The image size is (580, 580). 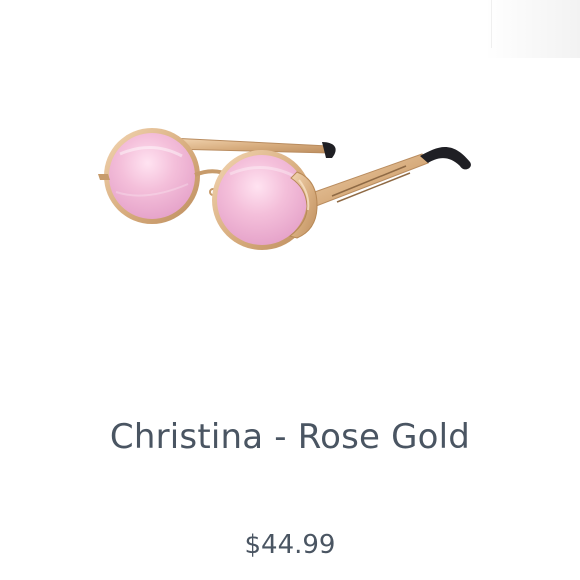 What do you see at coordinates (491, 24) in the screenshot?
I see `edge-divider` at bounding box center [491, 24].